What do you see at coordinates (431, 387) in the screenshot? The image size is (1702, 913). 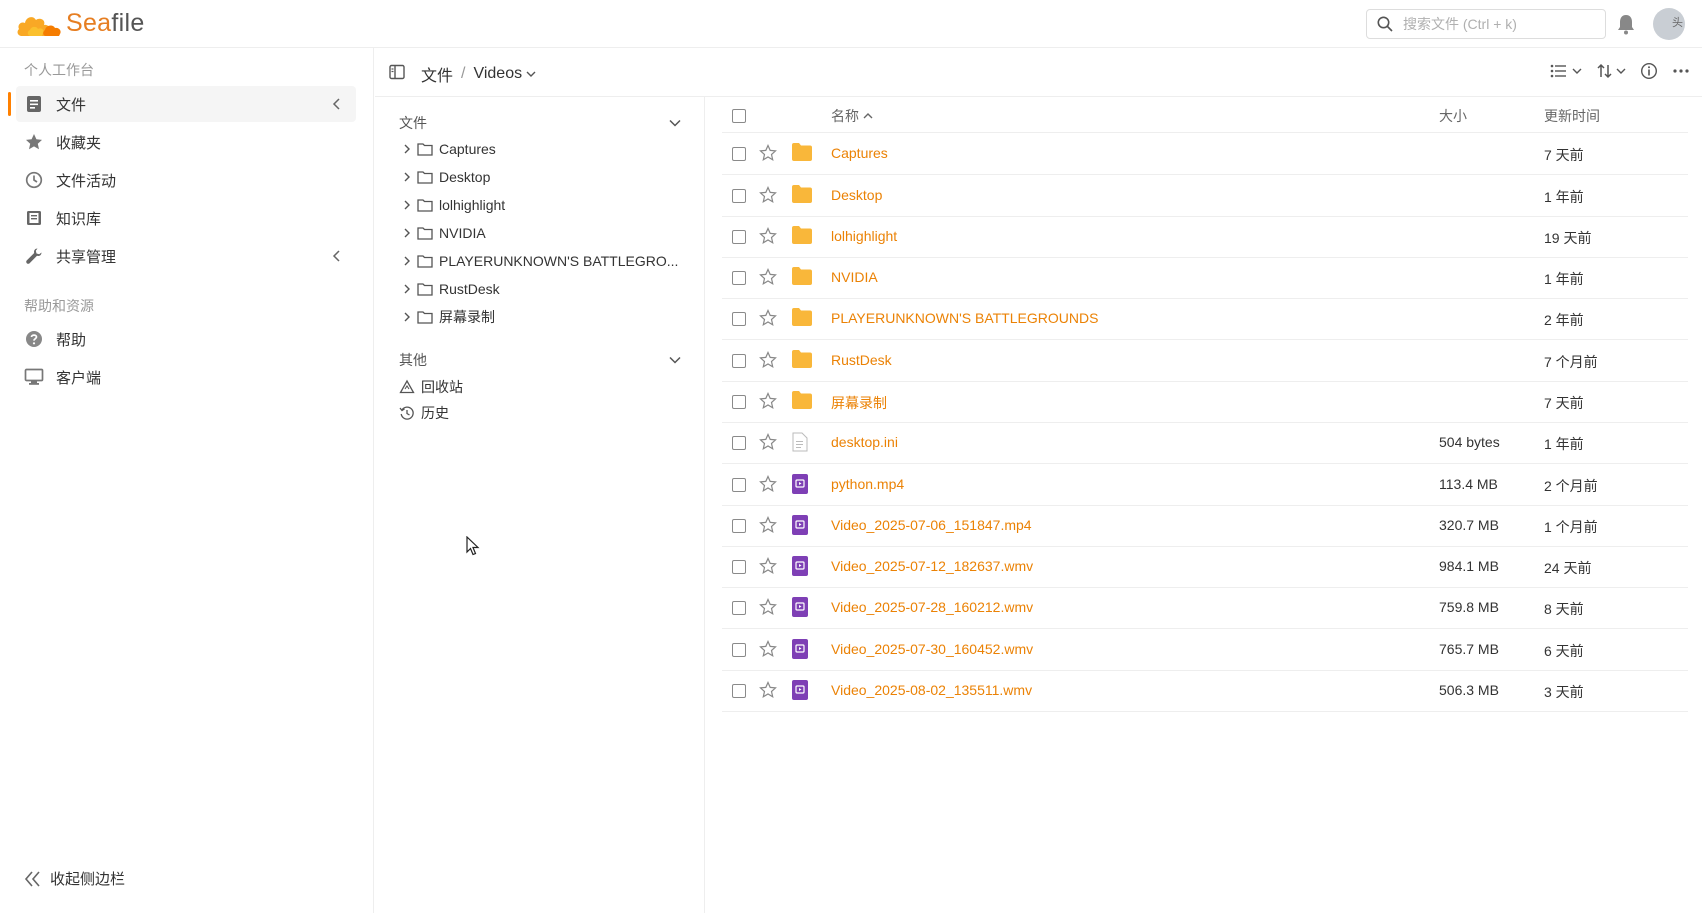 I see `tree-item-trash: 回收站` at bounding box center [431, 387].